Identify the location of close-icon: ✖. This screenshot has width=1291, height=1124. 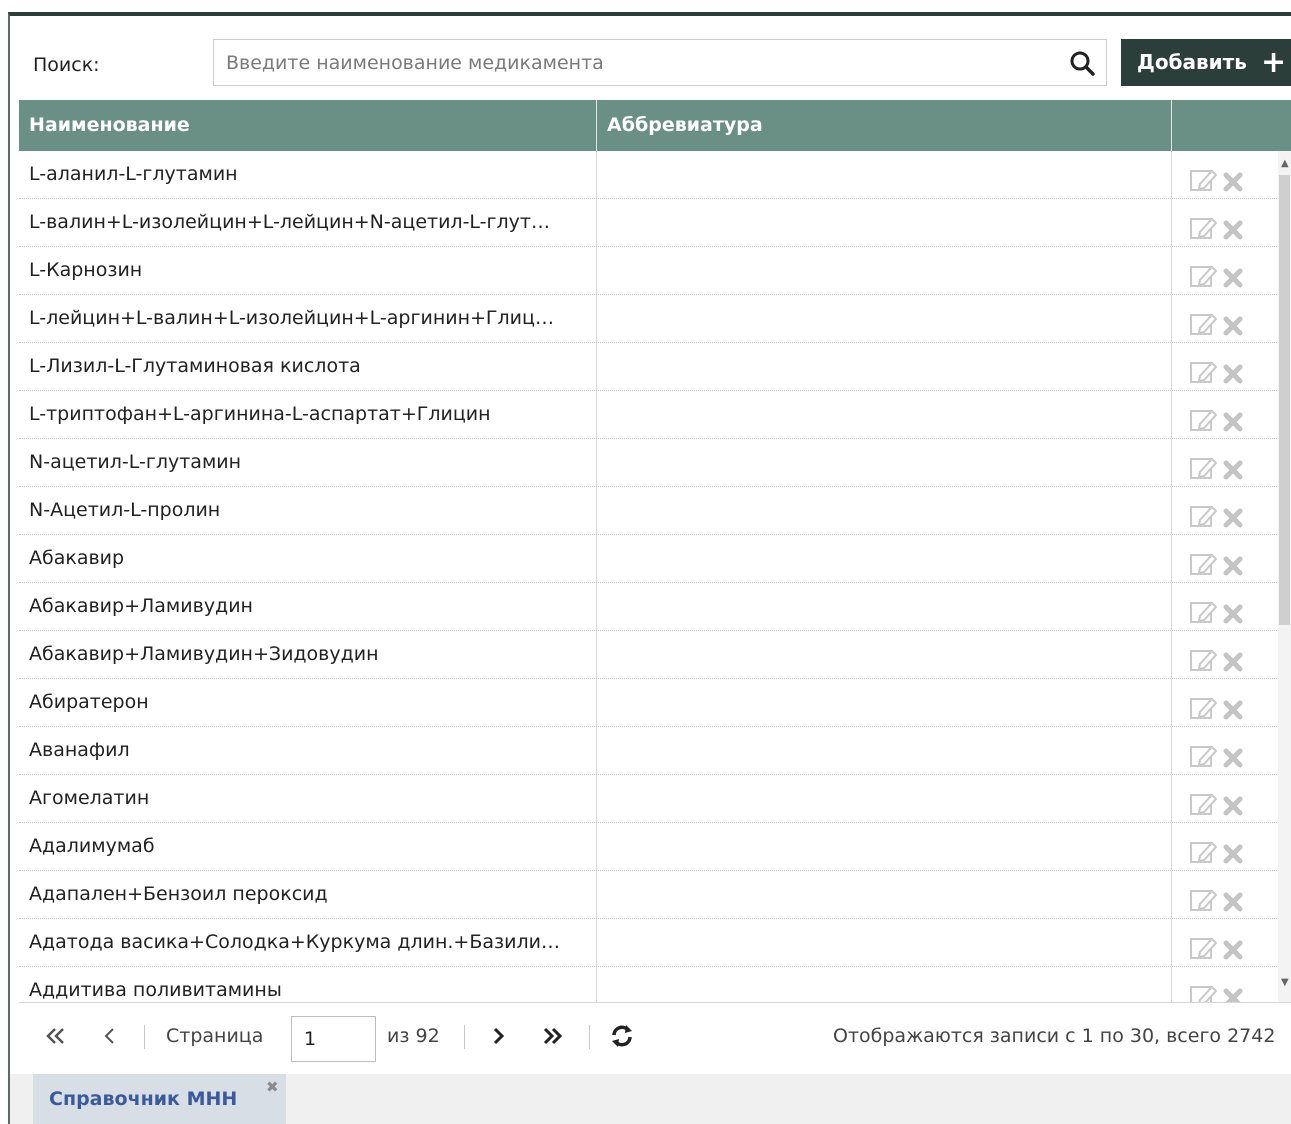
(272, 1087).